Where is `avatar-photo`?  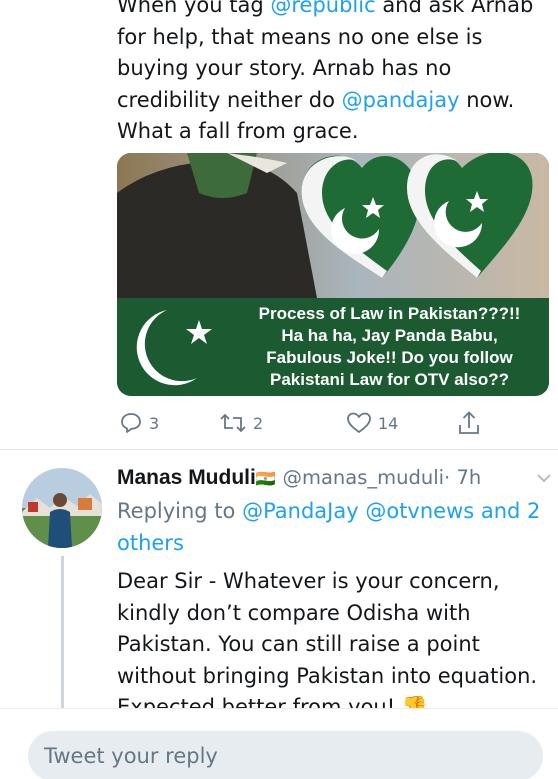
avatar-photo is located at coordinates (62, 508).